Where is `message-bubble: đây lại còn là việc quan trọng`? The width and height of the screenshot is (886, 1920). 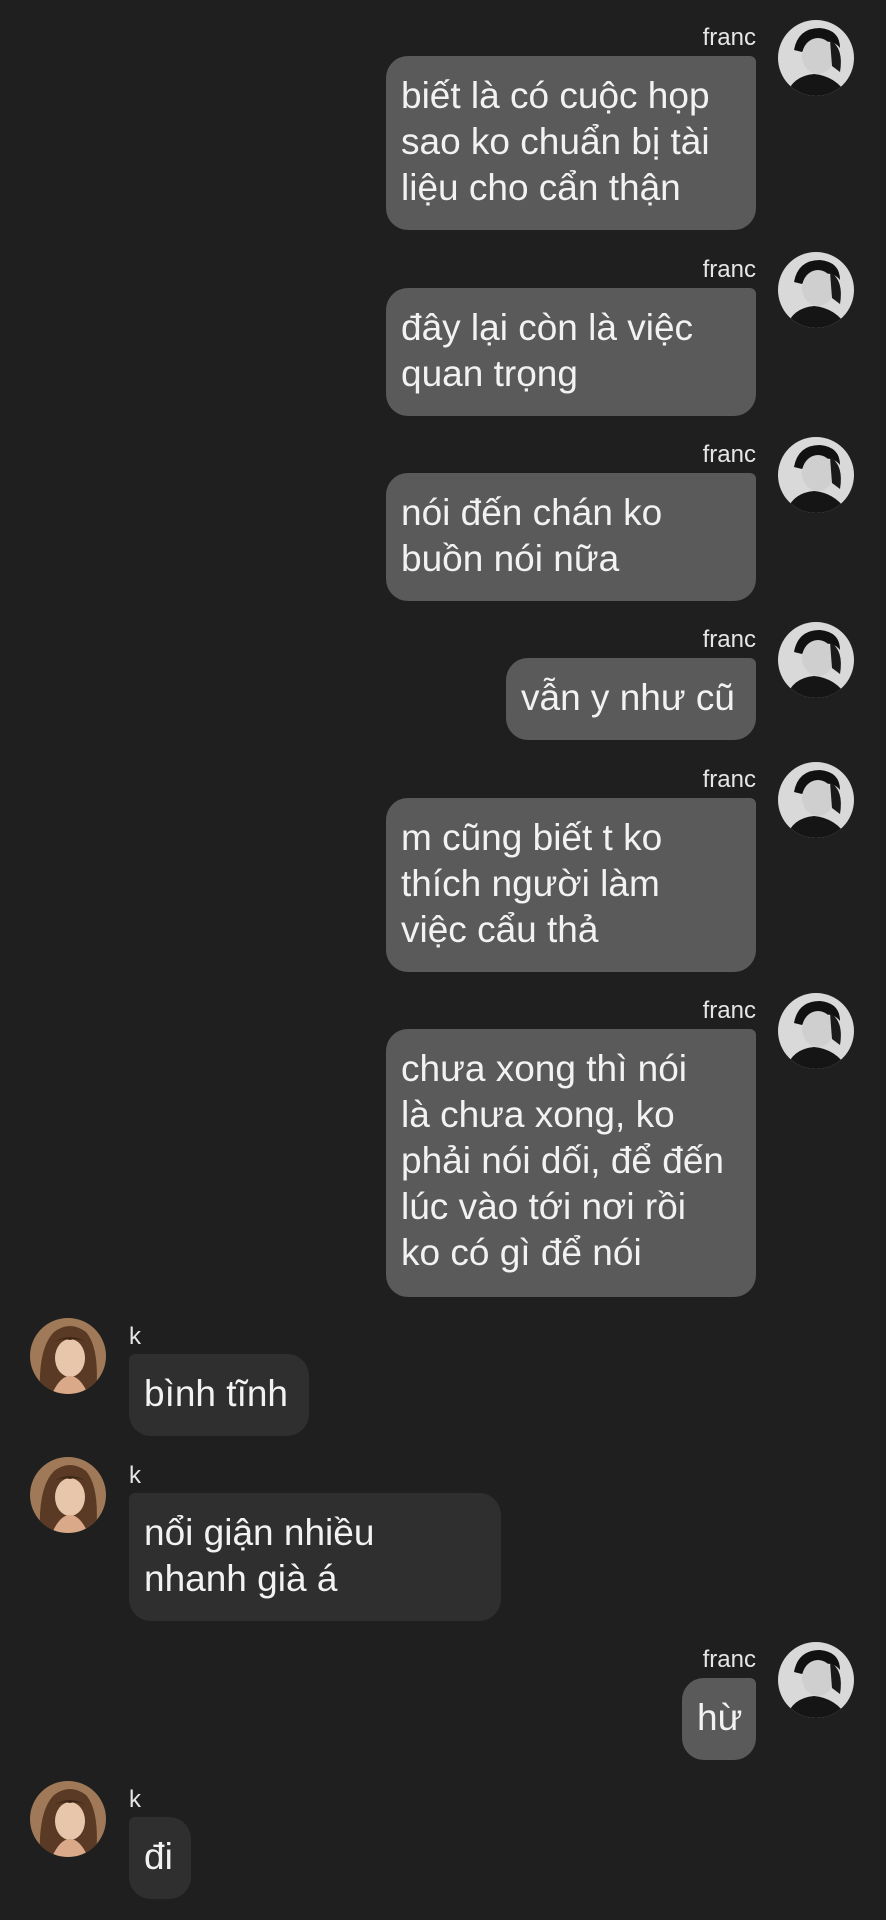
message-bubble: đây lại còn là việc quan trọng is located at coordinates (571, 352).